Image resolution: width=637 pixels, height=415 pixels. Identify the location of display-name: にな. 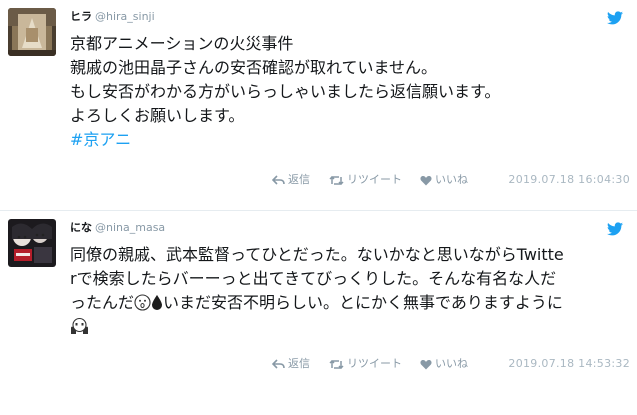
(81, 227).